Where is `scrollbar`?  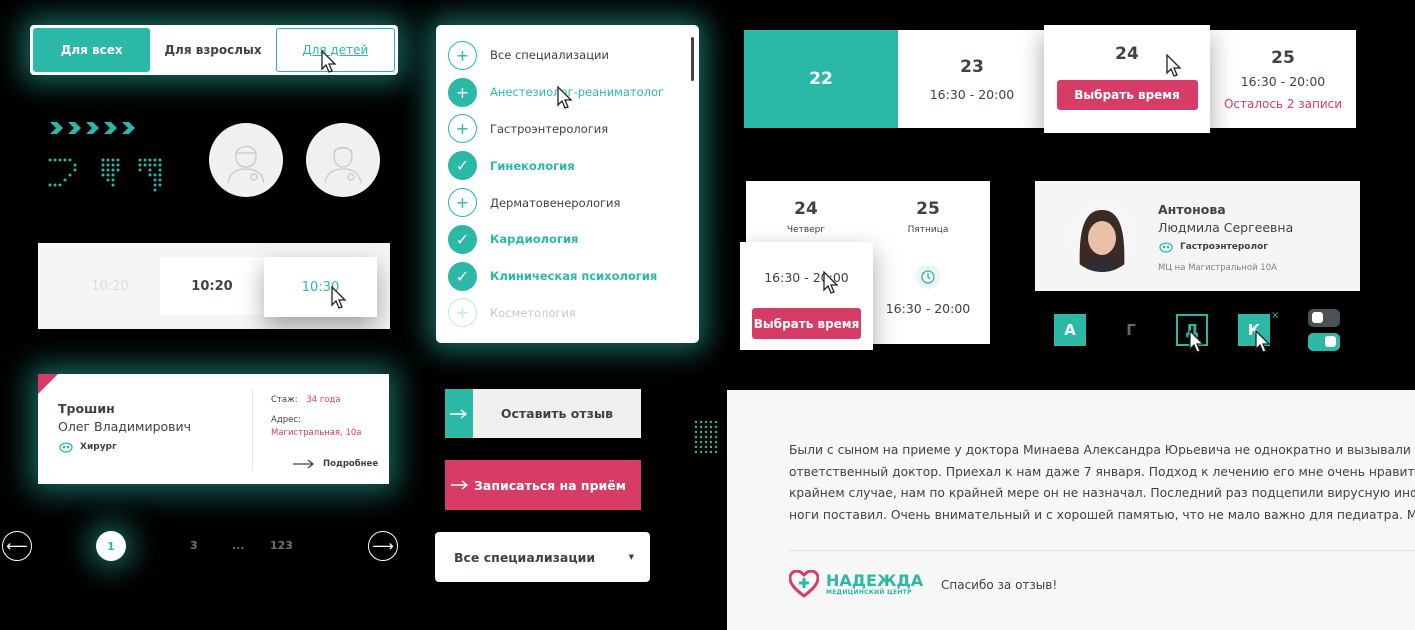
scrollbar is located at coordinates (692, 59).